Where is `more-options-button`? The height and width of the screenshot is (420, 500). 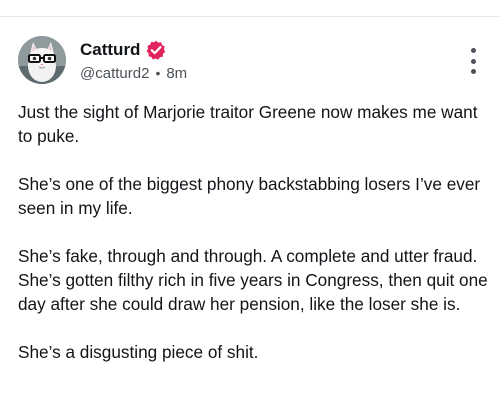
more-options-button is located at coordinates (473, 61).